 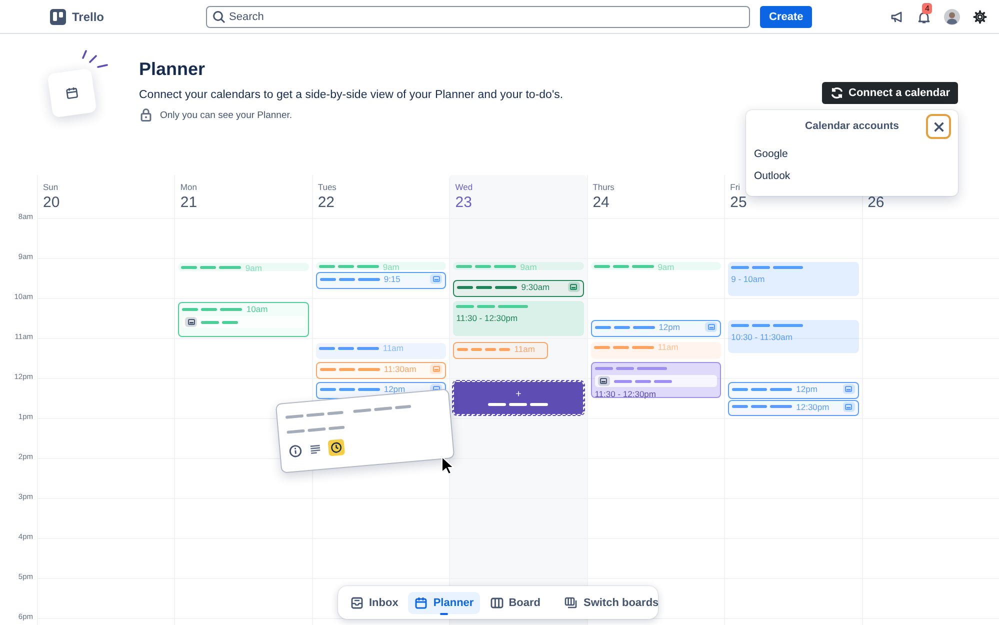 What do you see at coordinates (351, 95) in the screenshot?
I see `description-text: Connect your calendars to get a side-by-side view of your Planner and your to-do's.` at bounding box center [351, 95].